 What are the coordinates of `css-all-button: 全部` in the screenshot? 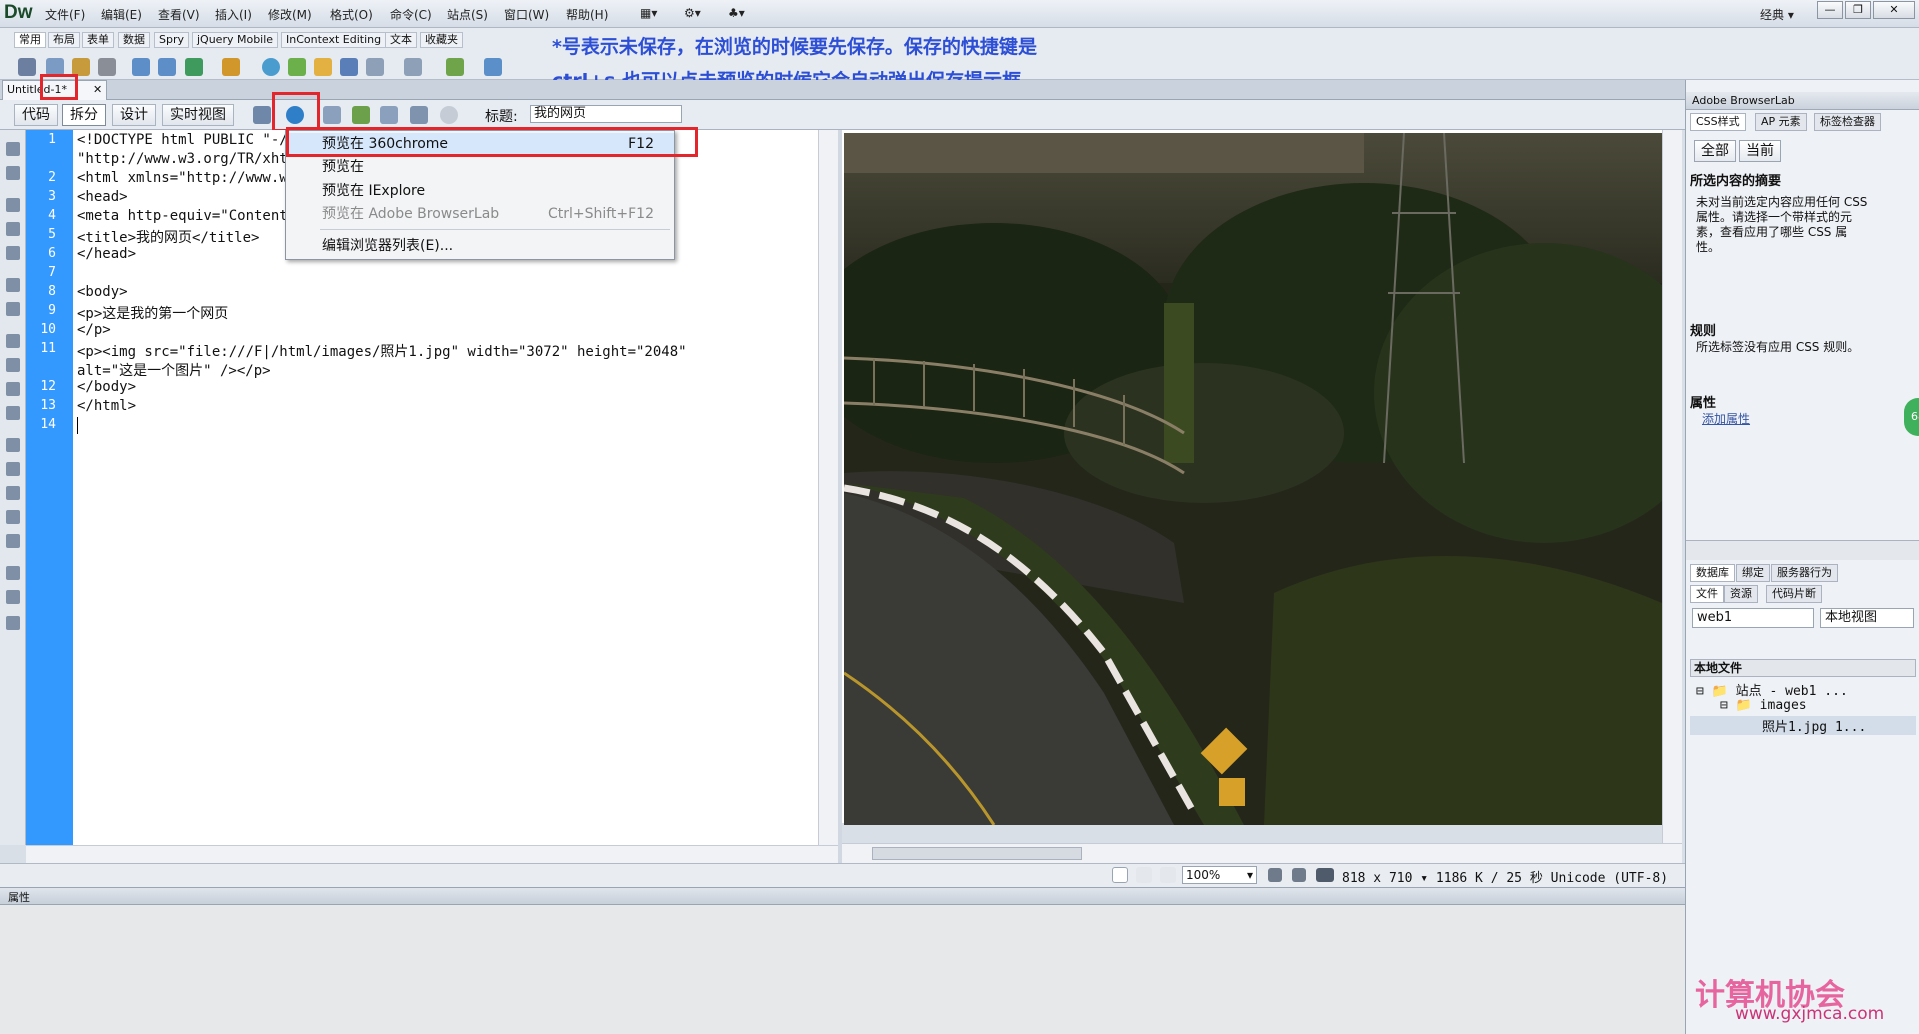 It's located at (1715, 151).